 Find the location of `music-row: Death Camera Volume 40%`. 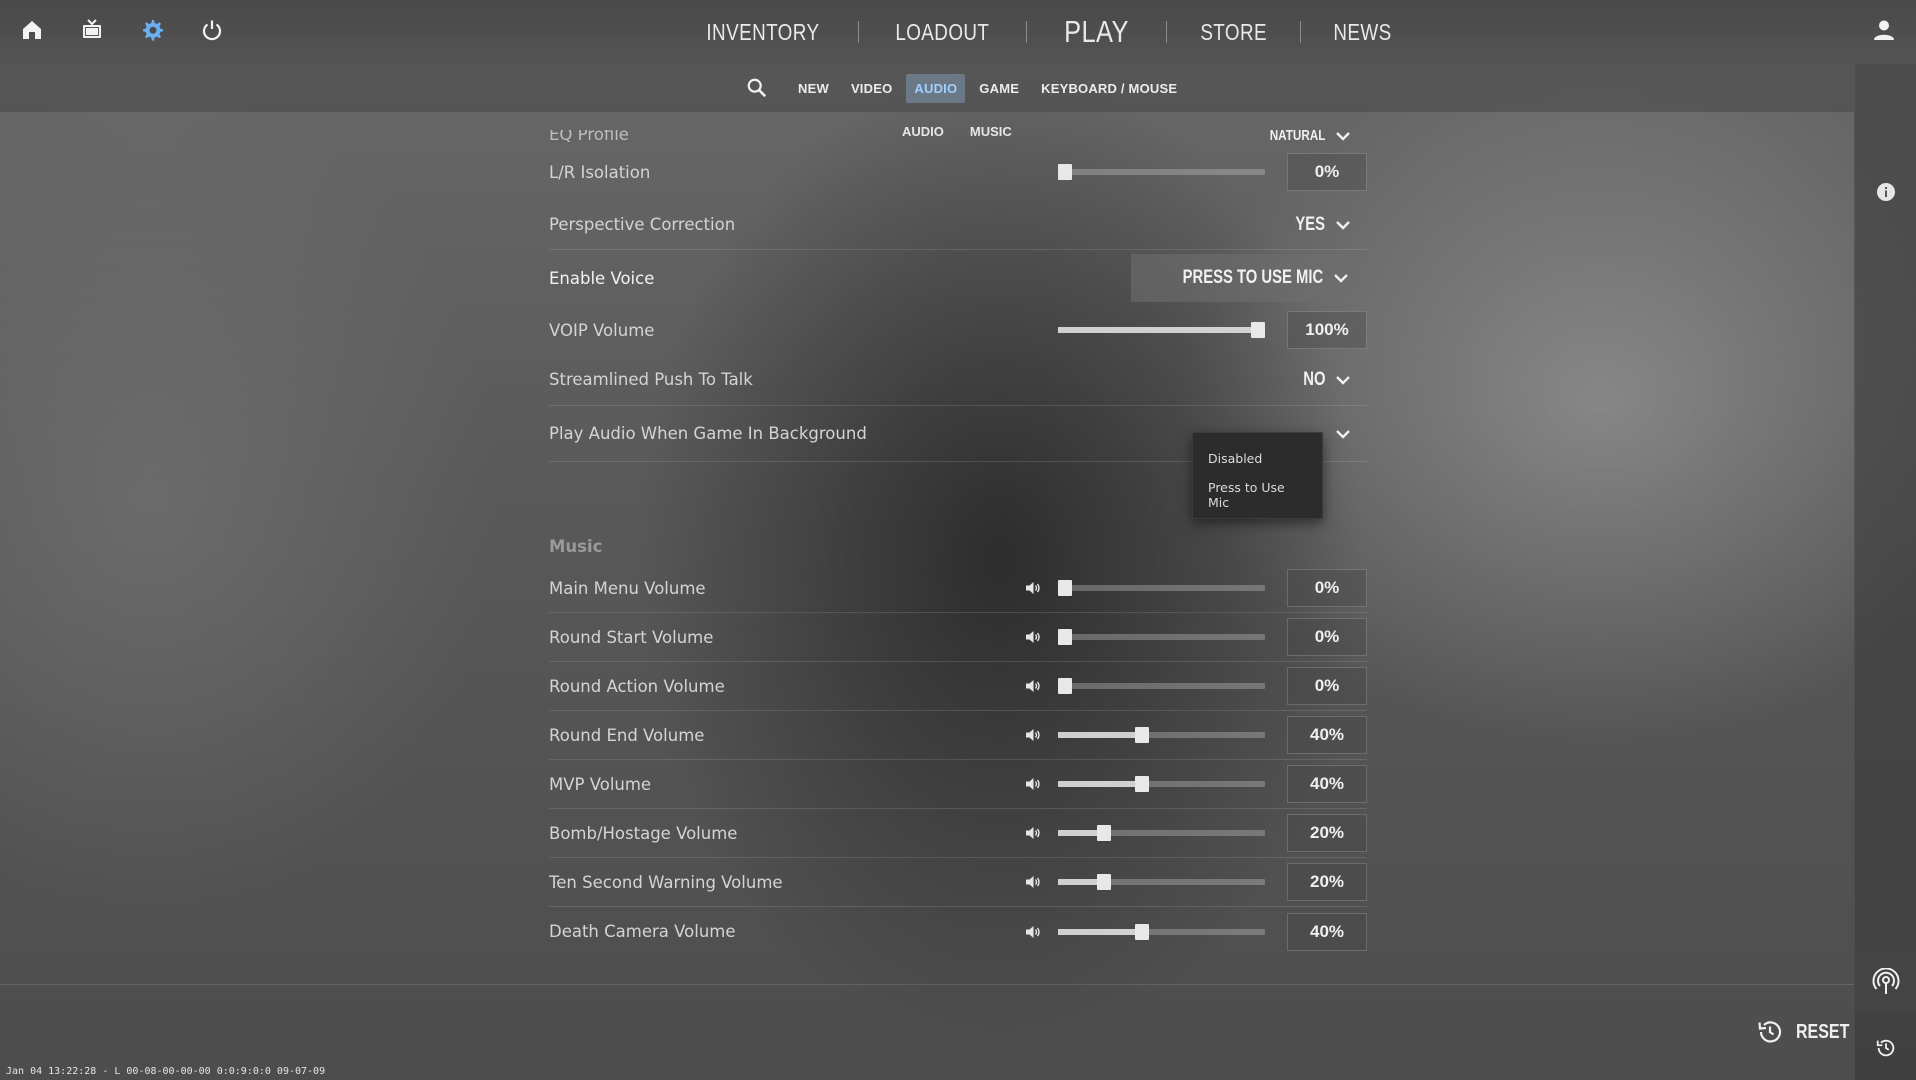

music-row: Death Camera Volume 40% is located at coordinates (958, 931).